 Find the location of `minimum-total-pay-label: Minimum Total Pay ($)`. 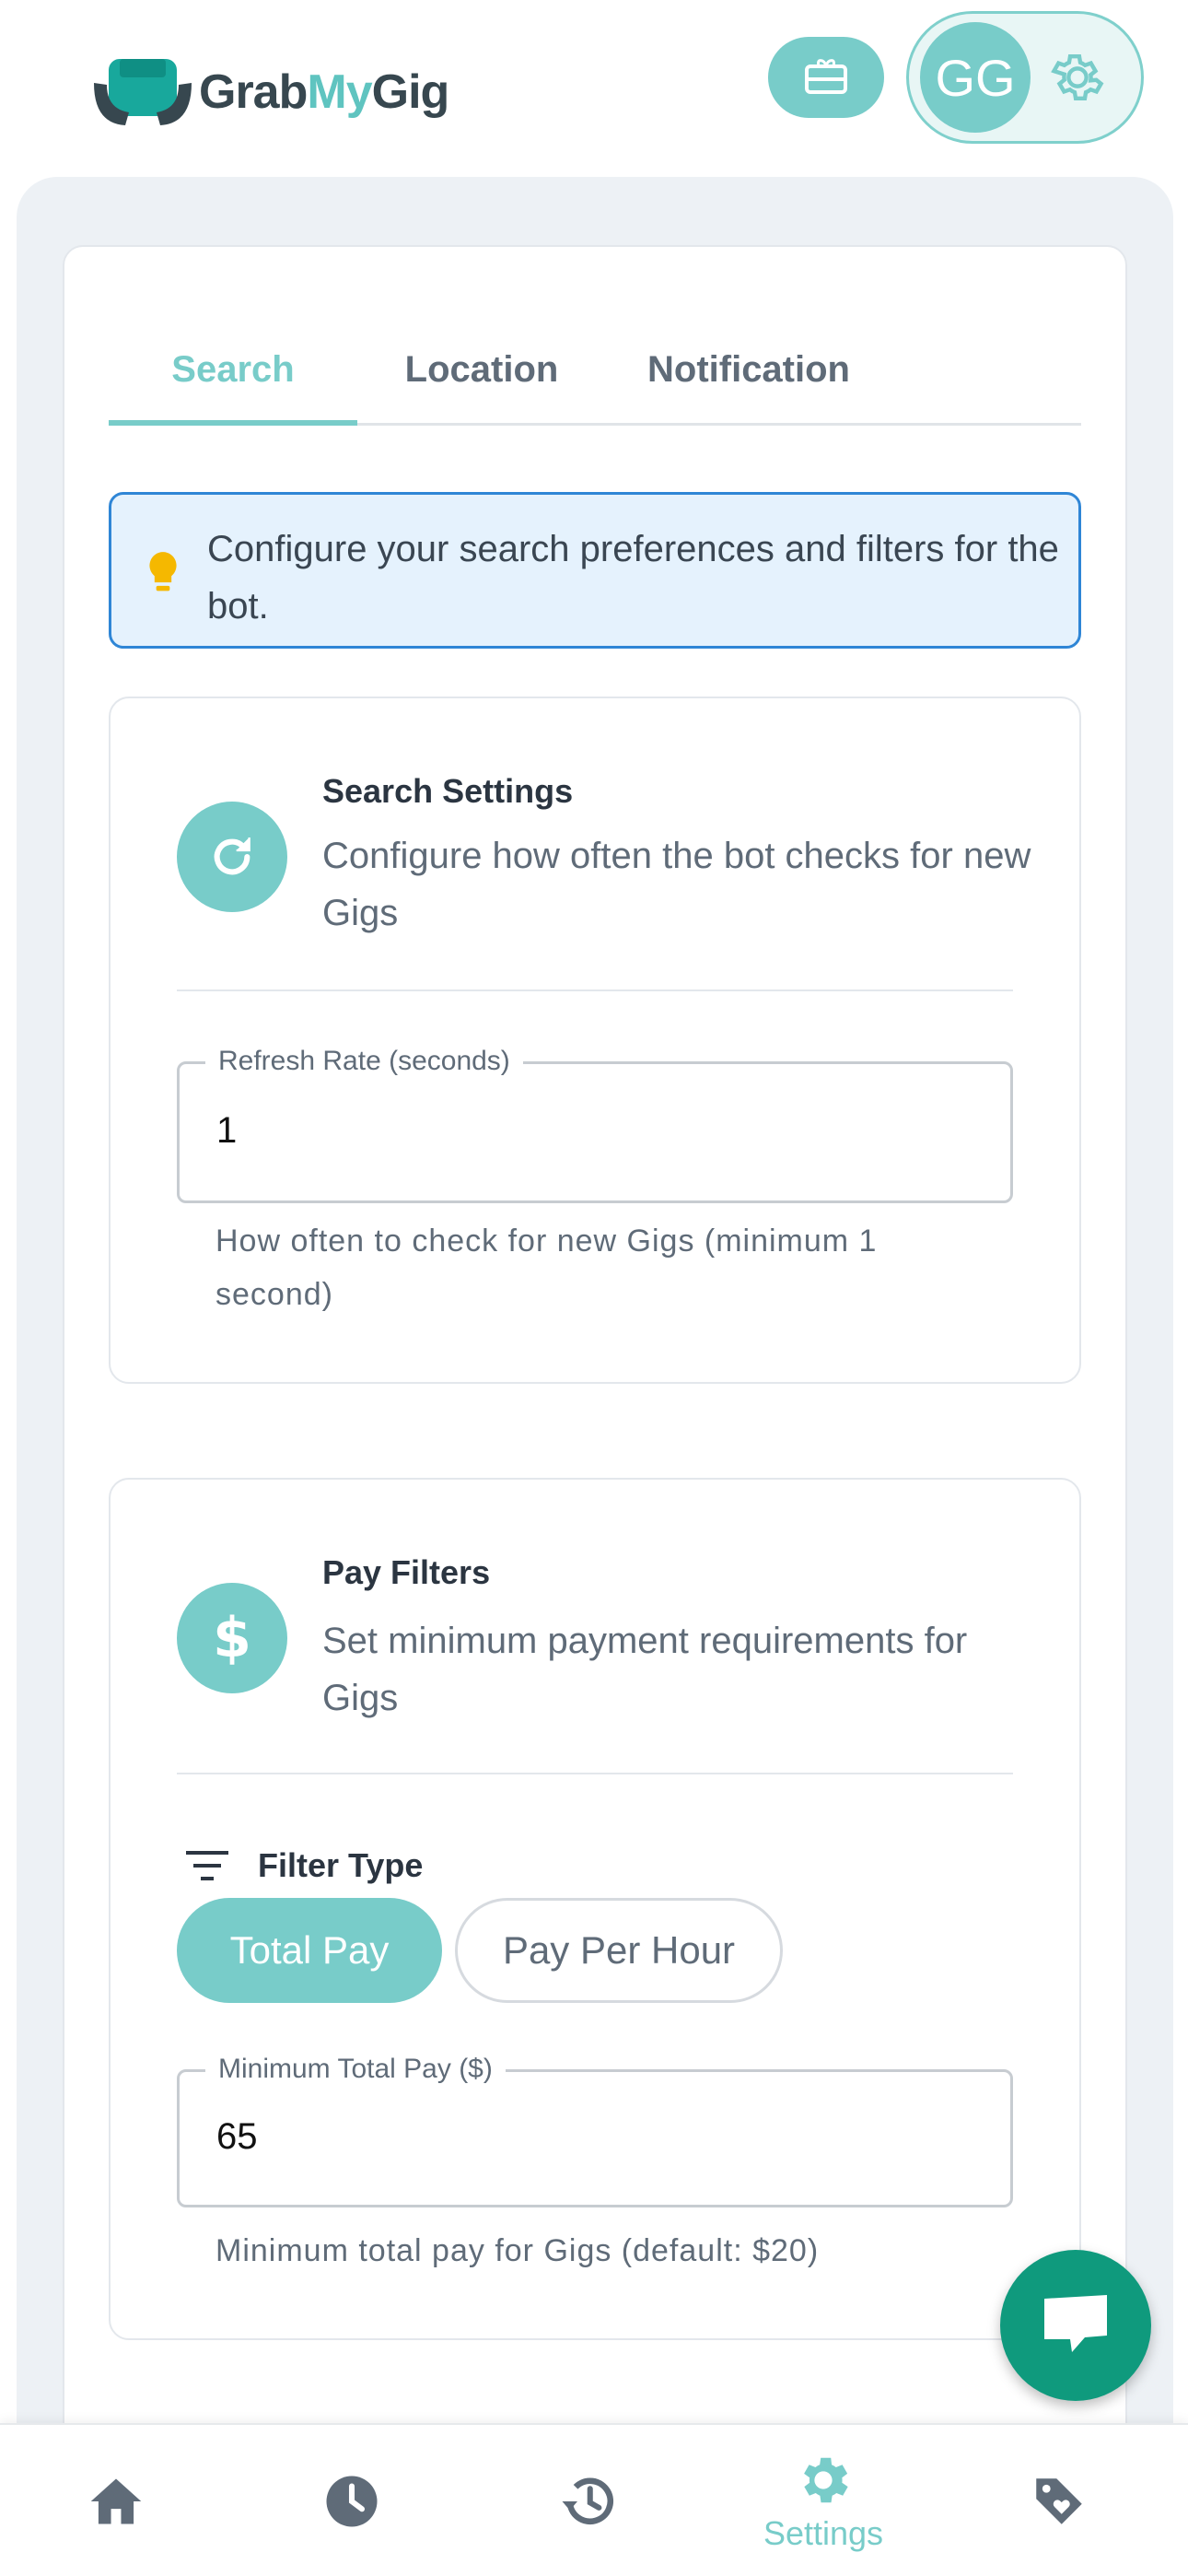

minimum-total-pay-label: Minimum Total Pay ($) is located at coordinates (355, 2069).